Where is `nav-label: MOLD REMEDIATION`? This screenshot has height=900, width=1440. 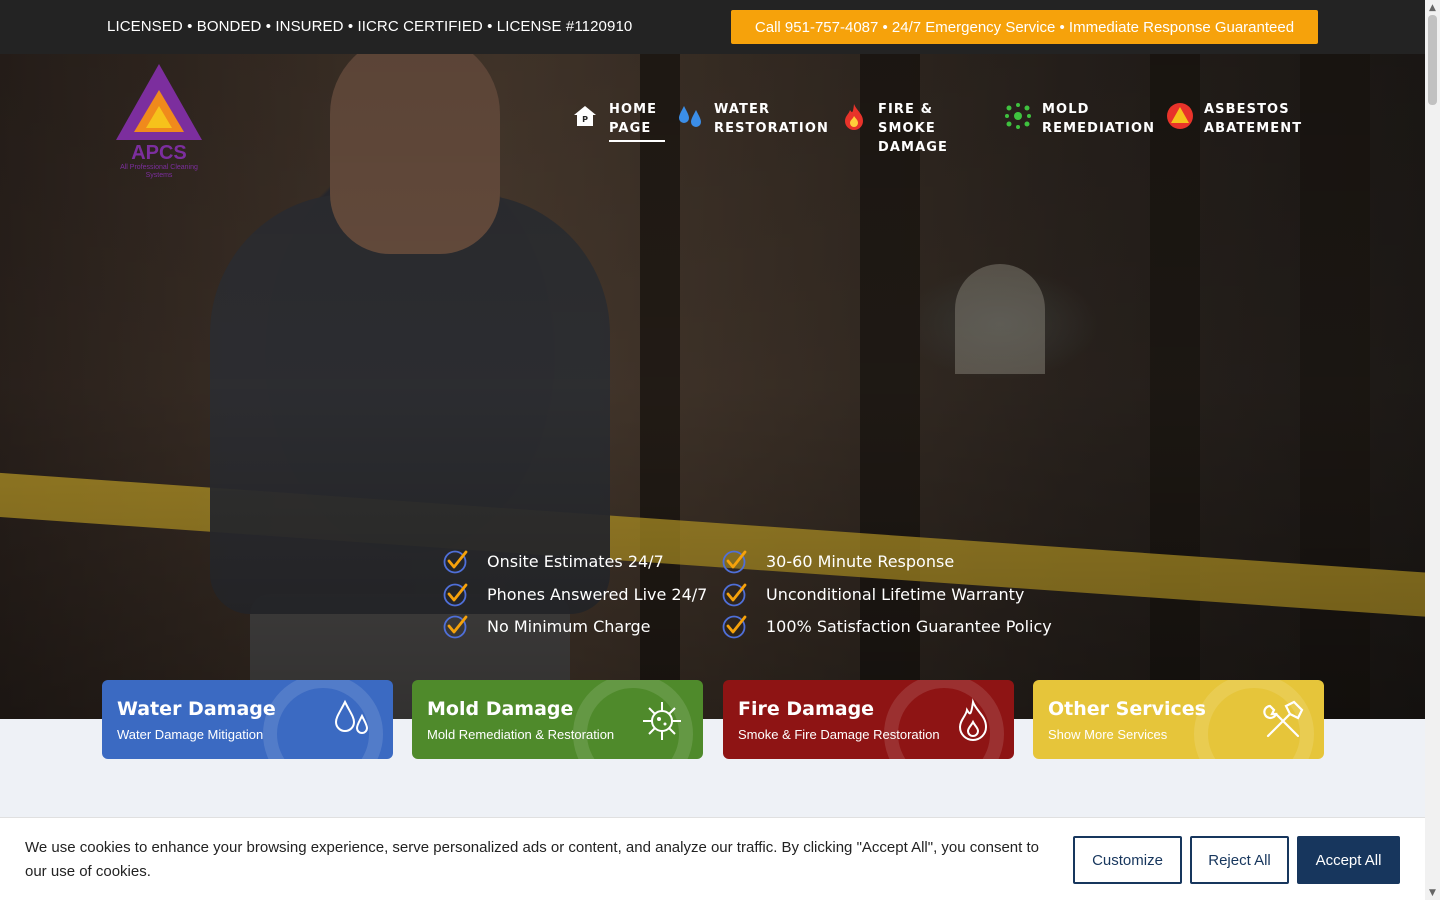 nav-label: MOLD REMEDIATION is located at coordinates (1099, 119).